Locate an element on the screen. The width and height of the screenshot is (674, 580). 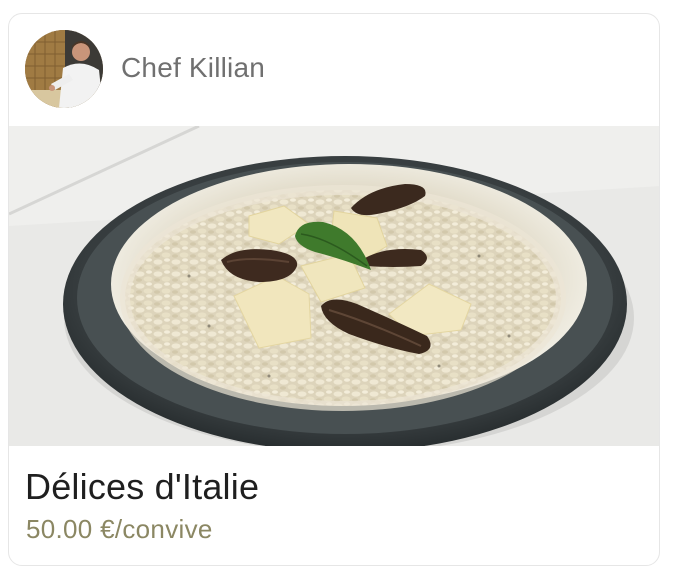
chef-portrait-icon is located at coordinates (64, 69).